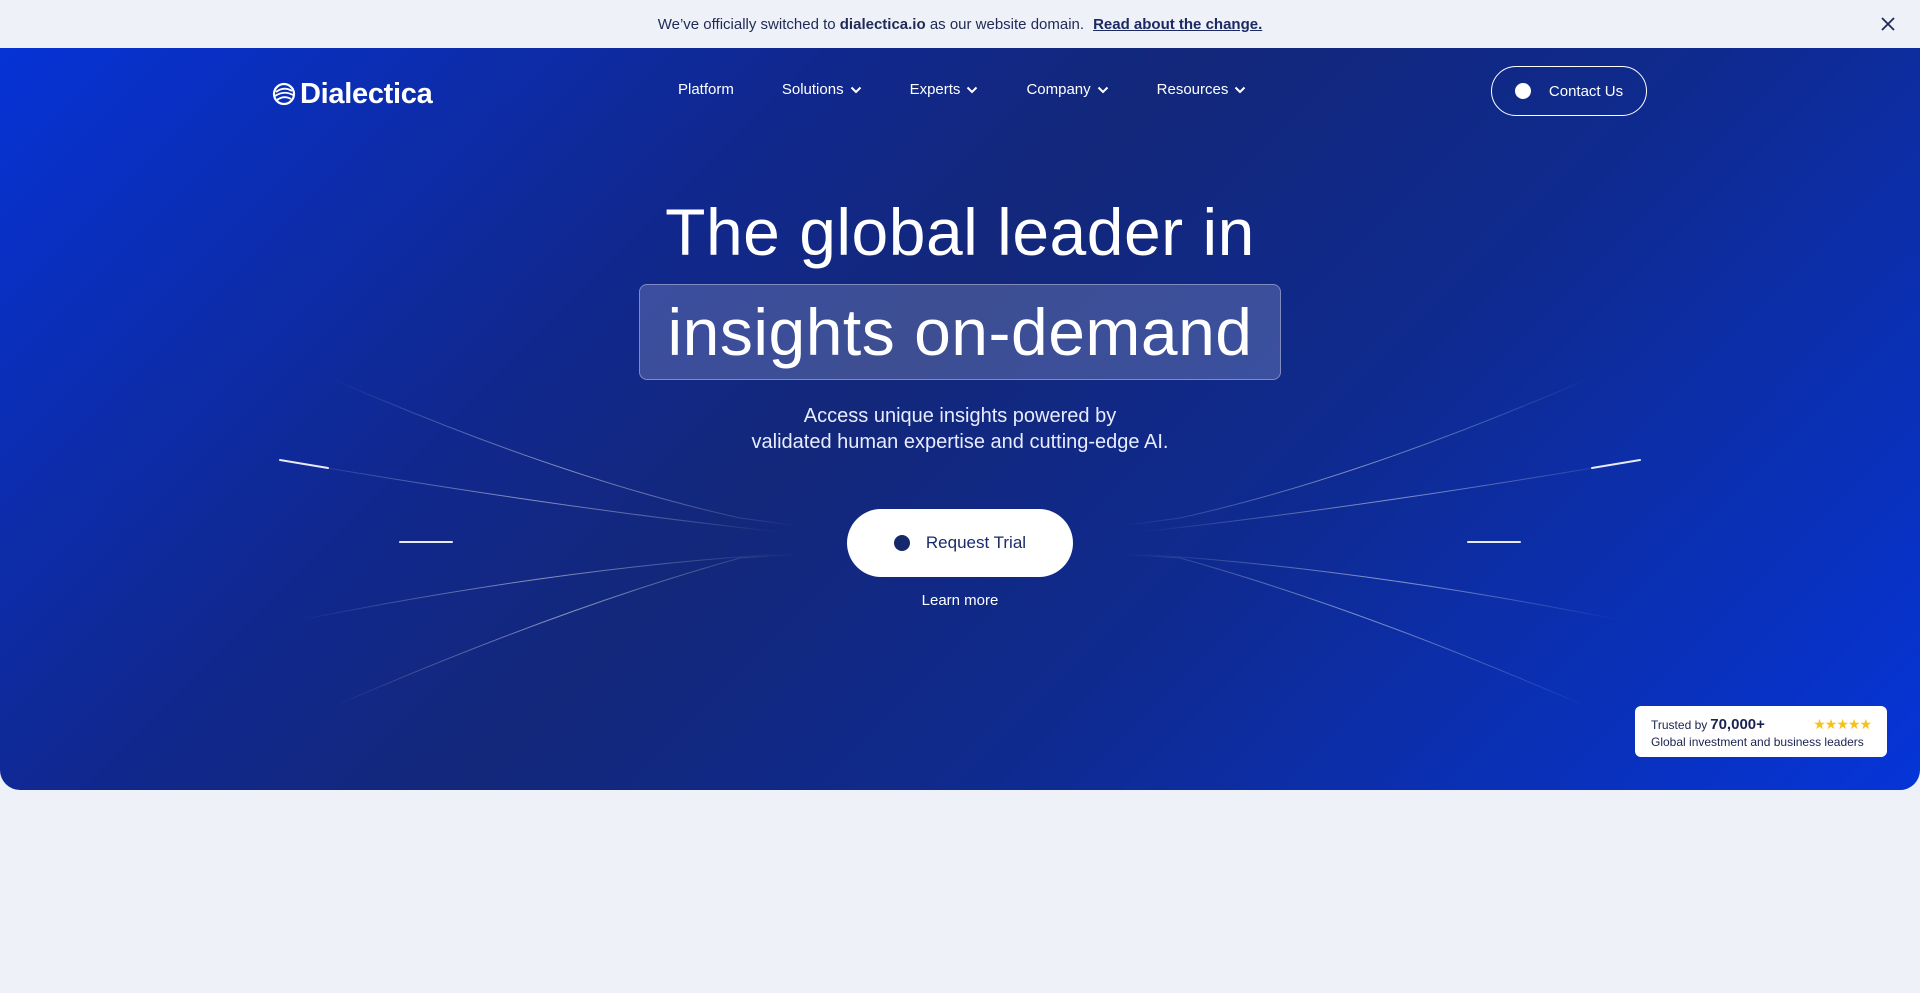 Image resolution: width=1920 pixels, height=993 pixels. I want to click on rating-stars-icon: ★★★★★, so click(1842, 724).